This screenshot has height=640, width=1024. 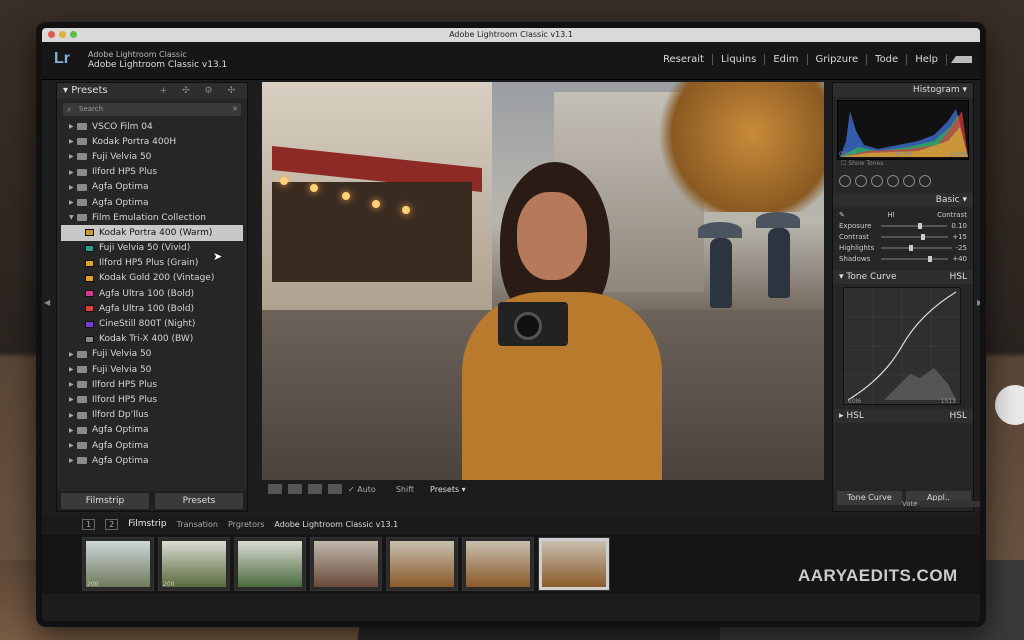 What do you see at coordinates (925, 181) in the screenshot?
I see `brush-tool-icon` at bounding box center [925, 181].